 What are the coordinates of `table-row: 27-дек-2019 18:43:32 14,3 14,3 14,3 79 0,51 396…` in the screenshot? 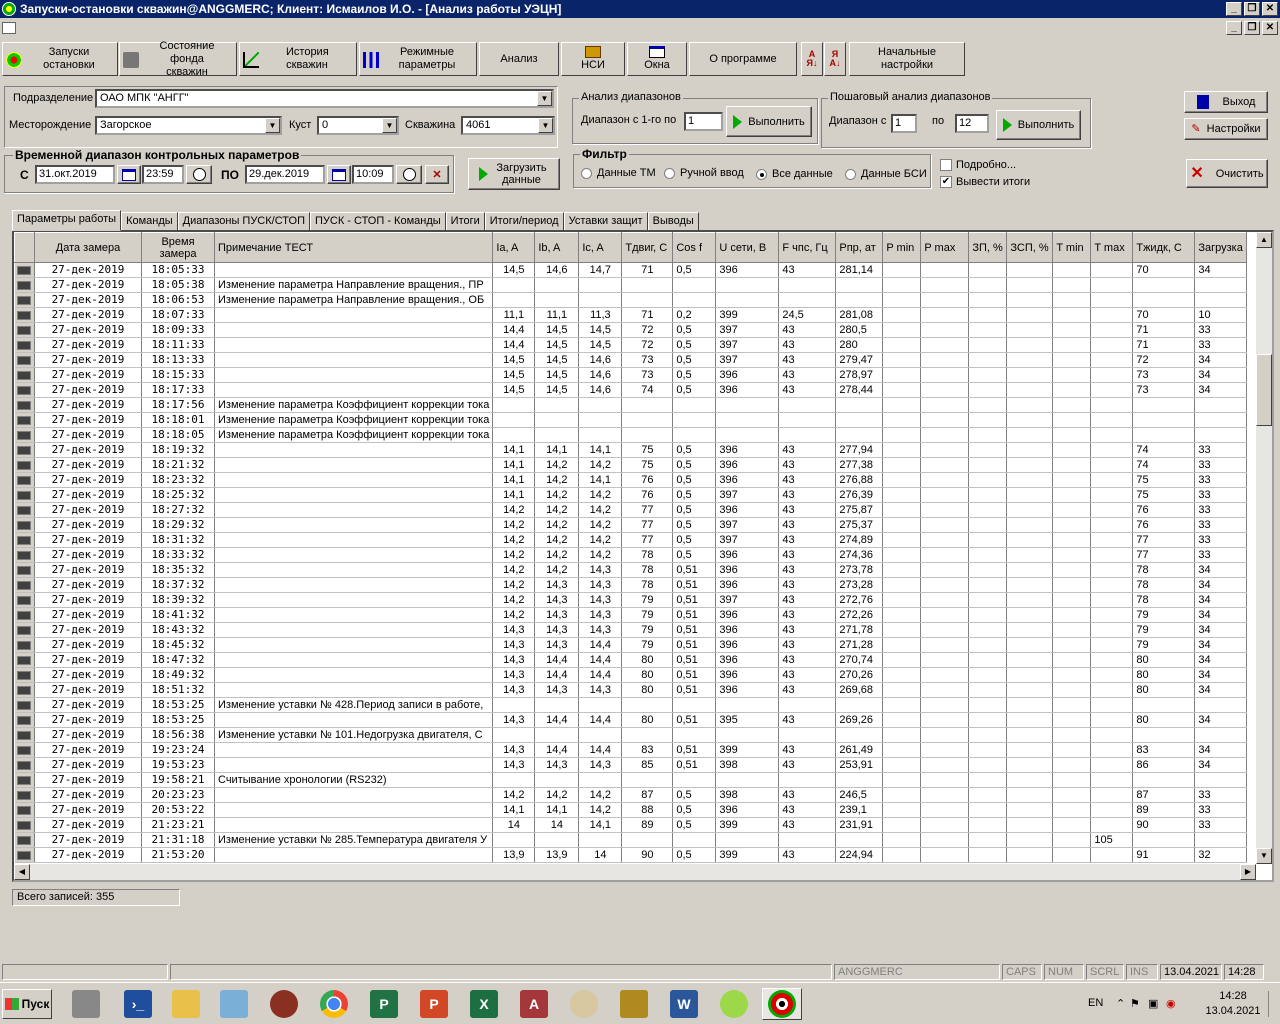 It's located at (630, 630).